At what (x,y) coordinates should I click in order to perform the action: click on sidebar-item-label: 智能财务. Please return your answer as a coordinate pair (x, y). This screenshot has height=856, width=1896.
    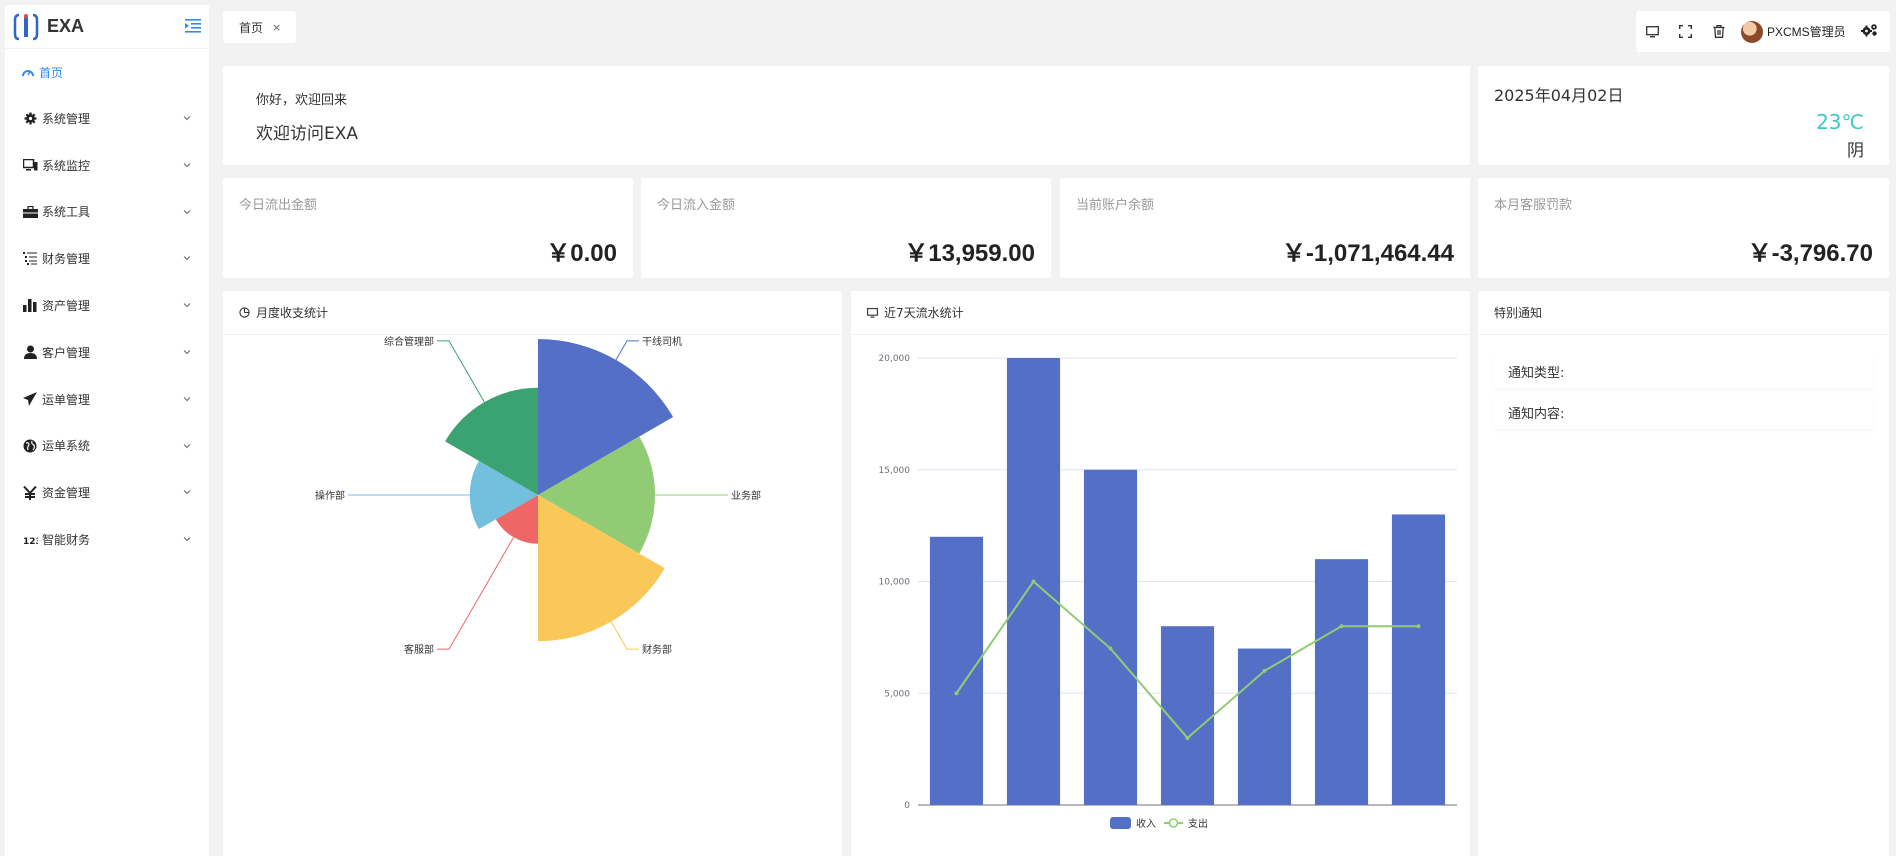
    Looking at the image, I should click on (66, 540).